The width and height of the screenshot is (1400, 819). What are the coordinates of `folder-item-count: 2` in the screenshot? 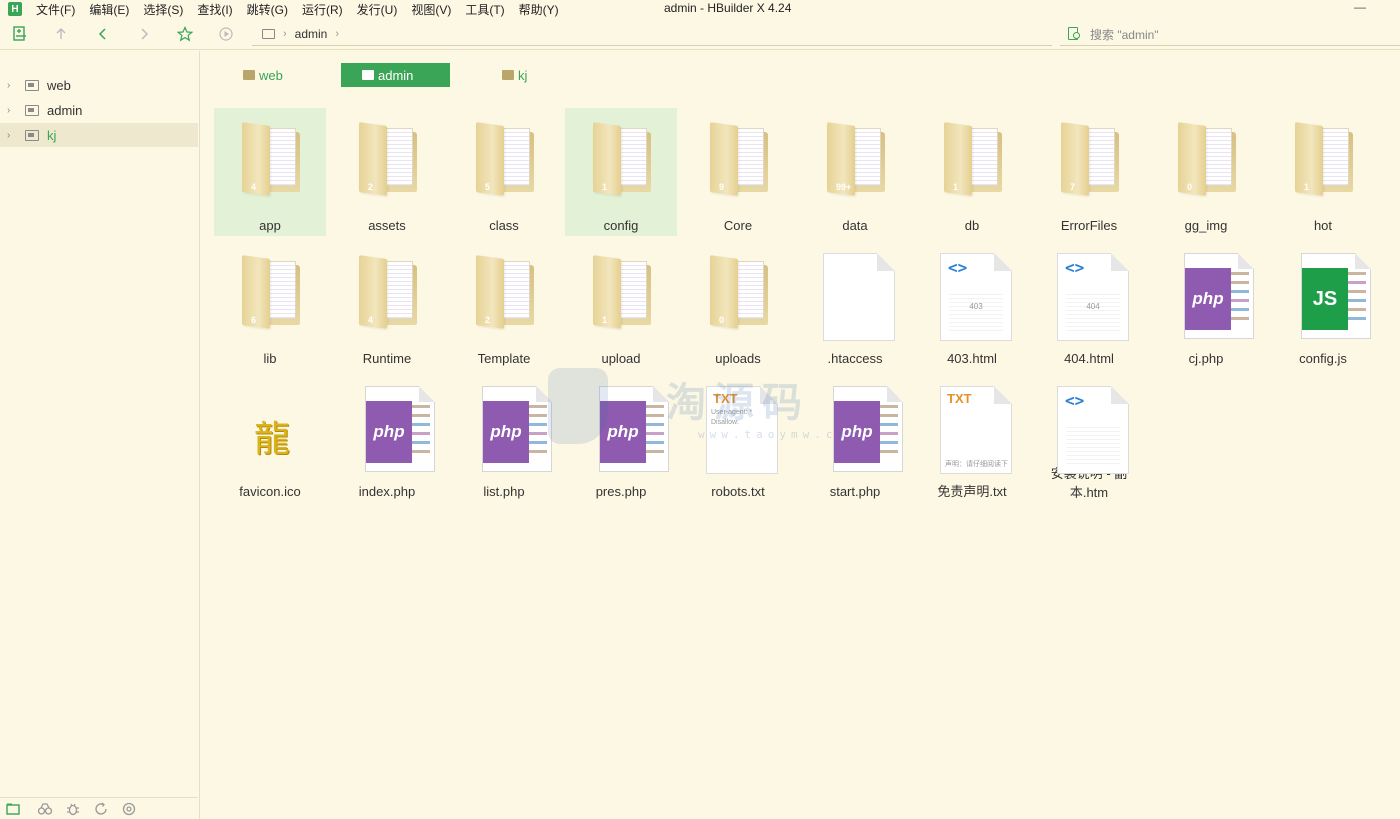 It's located at (488, 320).